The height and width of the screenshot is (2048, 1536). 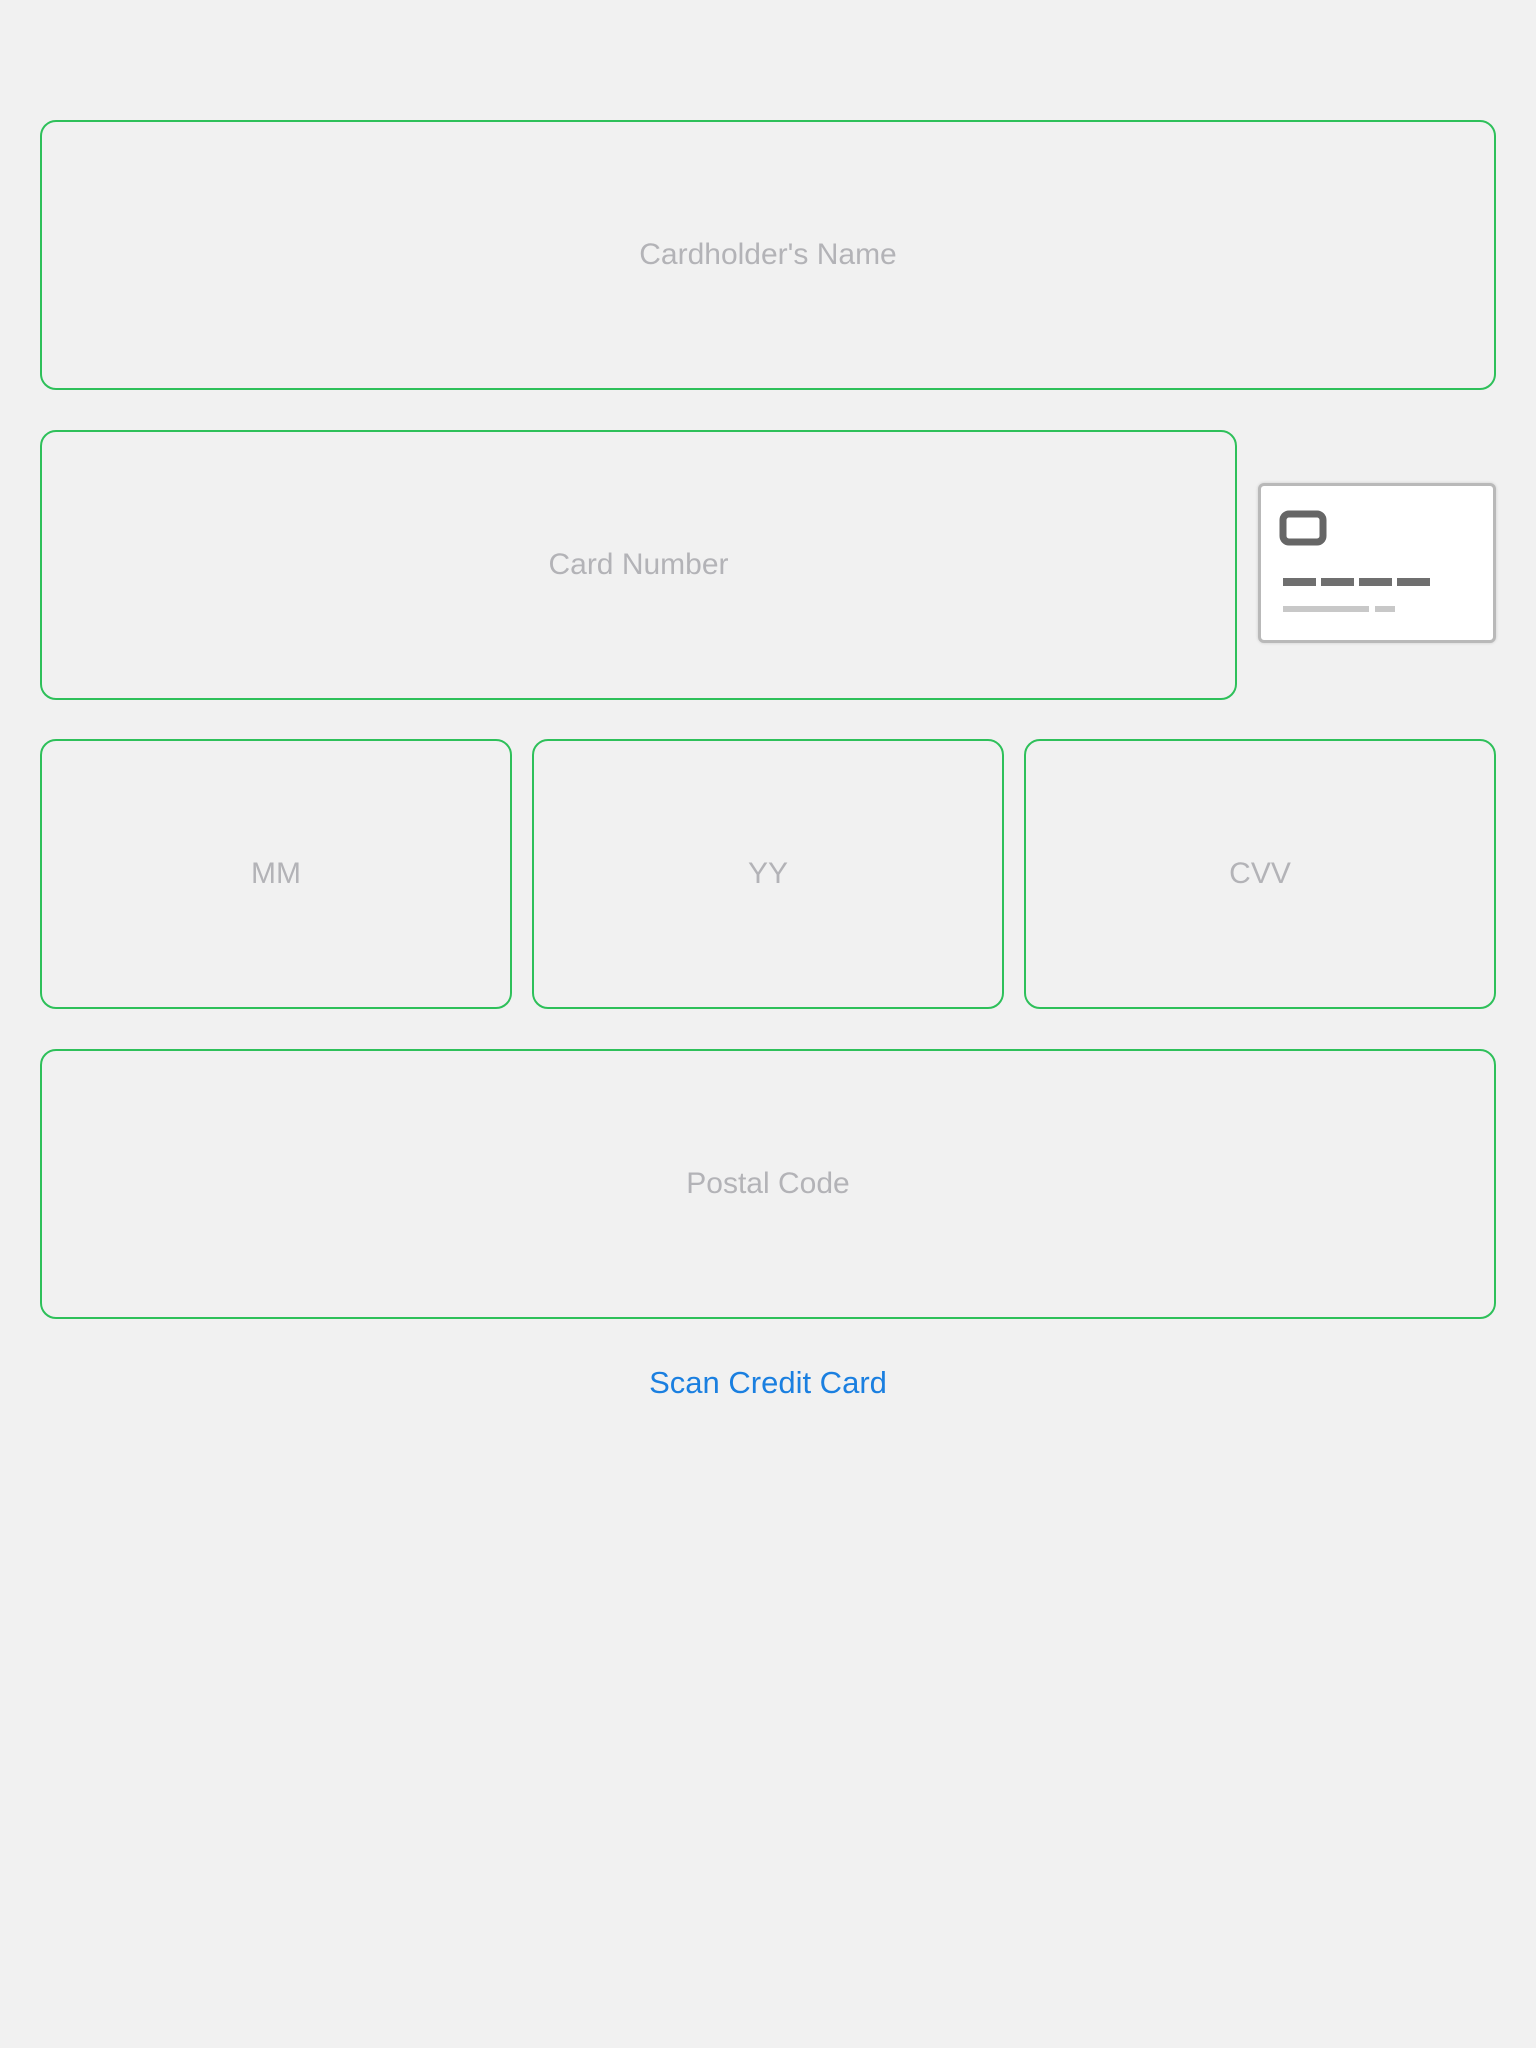 I want to click on cvv-field, so click(x=1260, y=874).